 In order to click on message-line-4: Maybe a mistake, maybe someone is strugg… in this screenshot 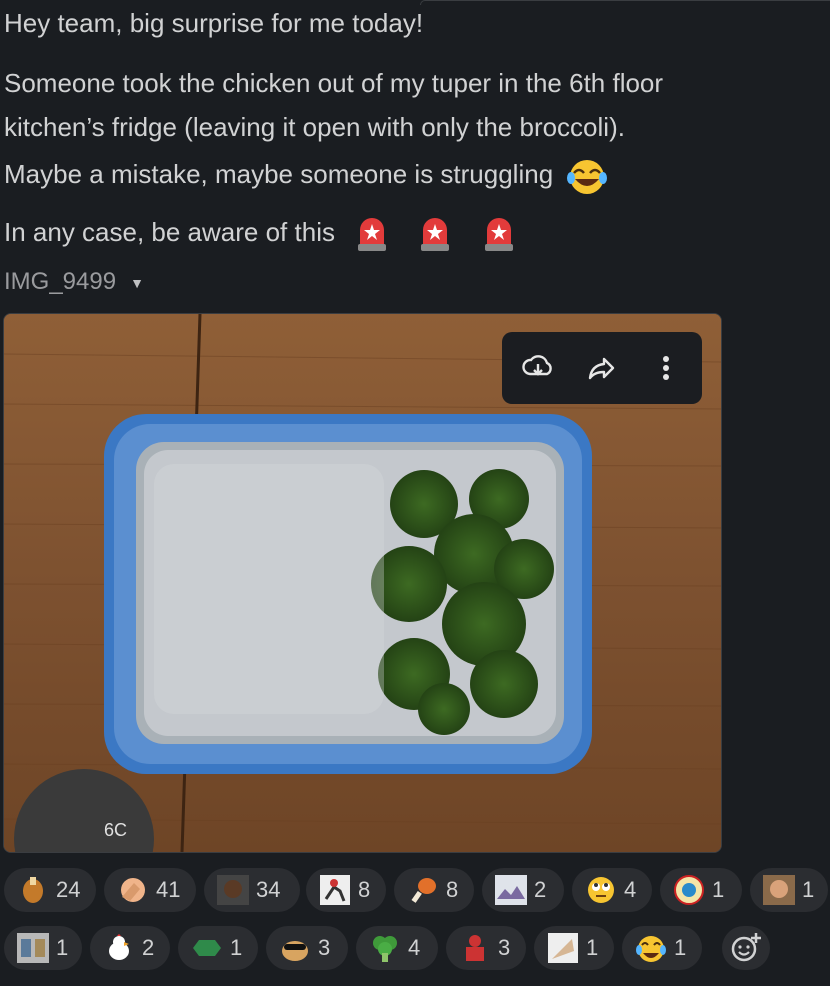, I will do `click(306, 176)`.